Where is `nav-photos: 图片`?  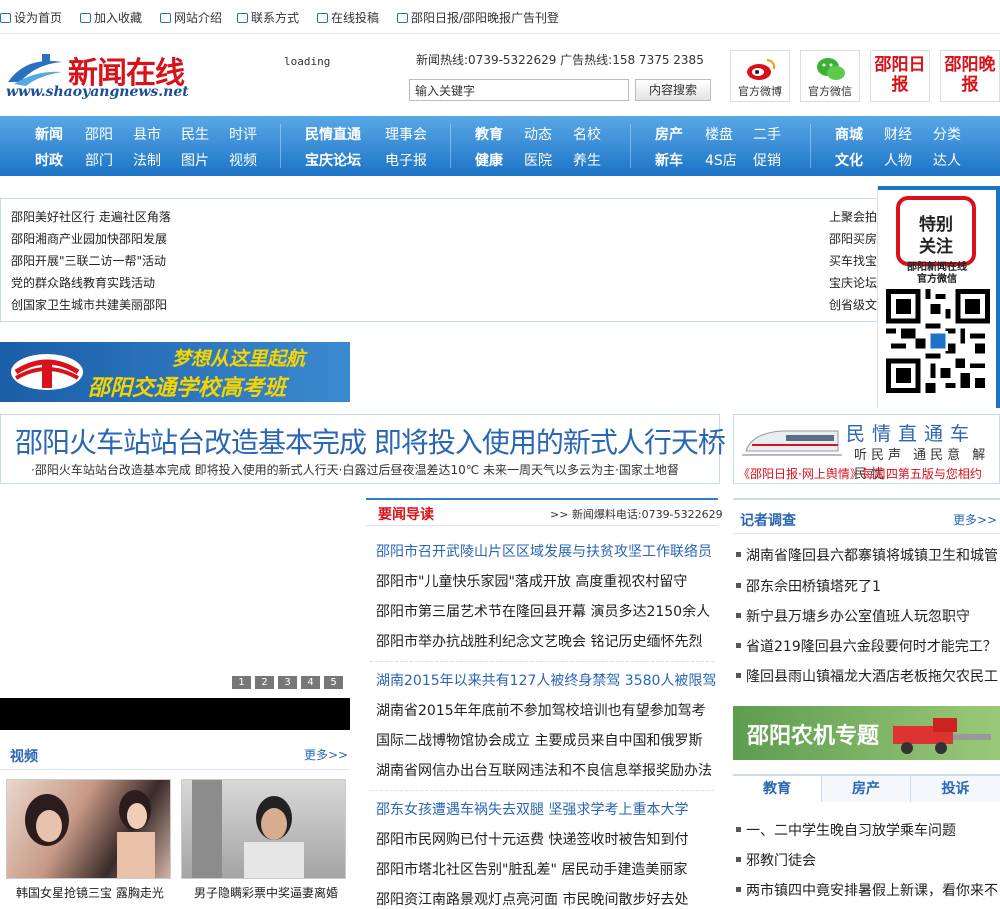 nav-photos: 图片 is located at coordinates (195, 160).